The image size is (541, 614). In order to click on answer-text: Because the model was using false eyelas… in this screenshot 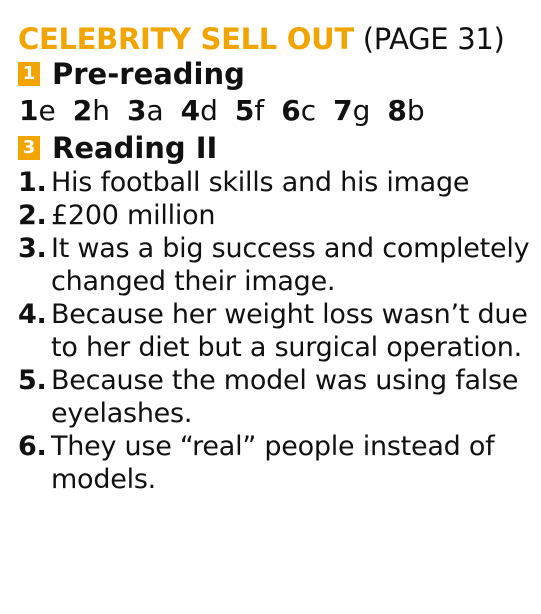, I will do `click(285, 397)`.